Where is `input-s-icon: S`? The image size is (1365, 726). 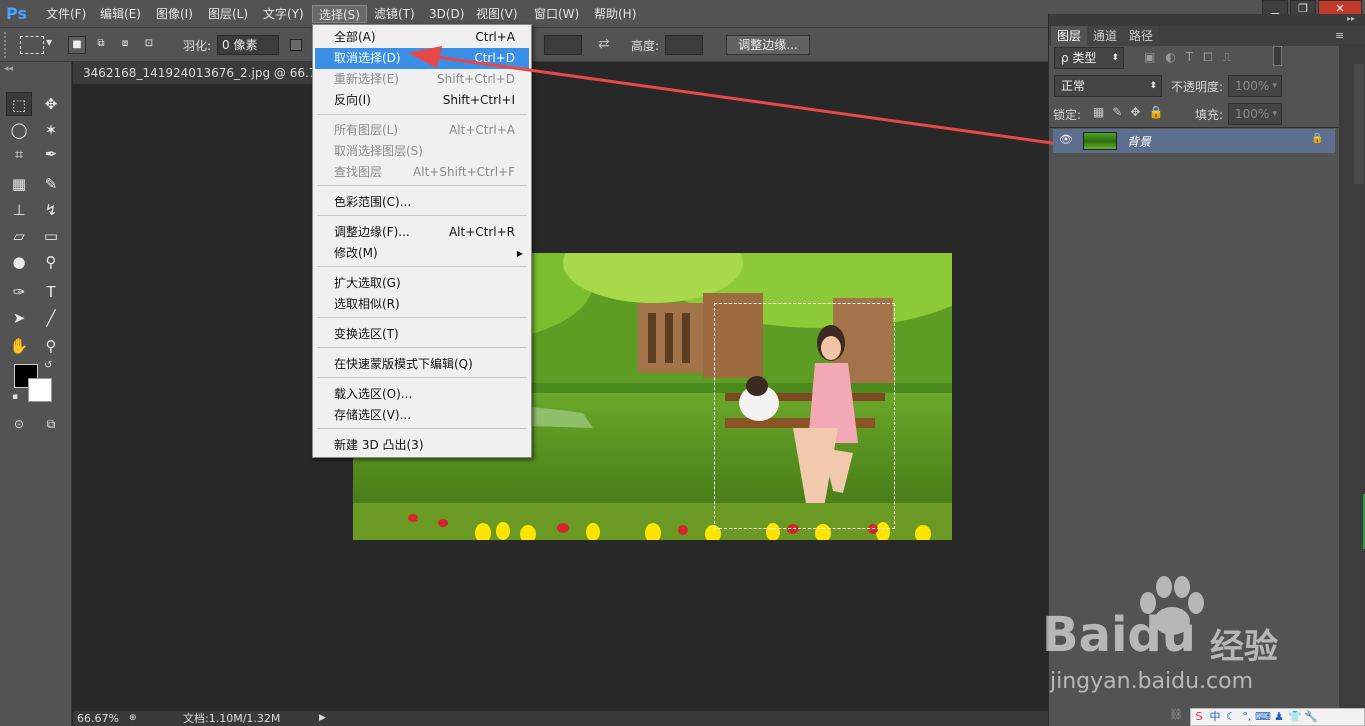 input-s-icon: S is located at coordinates (1199, 717).